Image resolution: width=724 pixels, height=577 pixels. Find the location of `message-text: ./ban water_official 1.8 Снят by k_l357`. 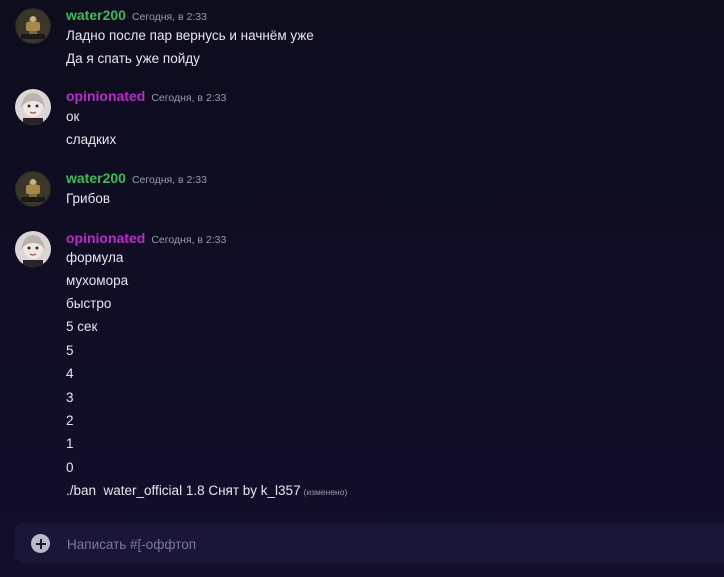

message-text: ./ban water_official 1.8 Снят by k_l357 is located at coordinates (183, 490).